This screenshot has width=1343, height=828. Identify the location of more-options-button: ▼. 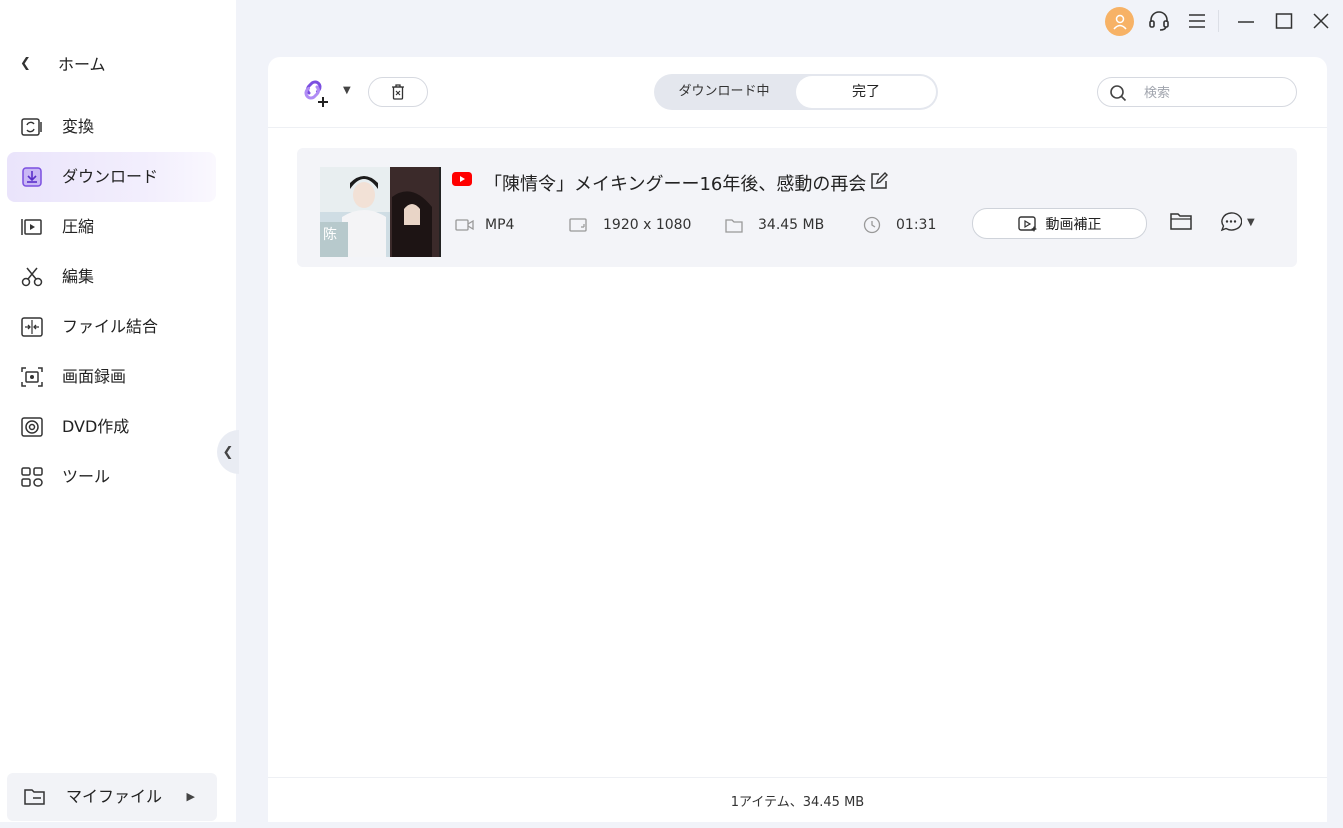
(1237, 222).